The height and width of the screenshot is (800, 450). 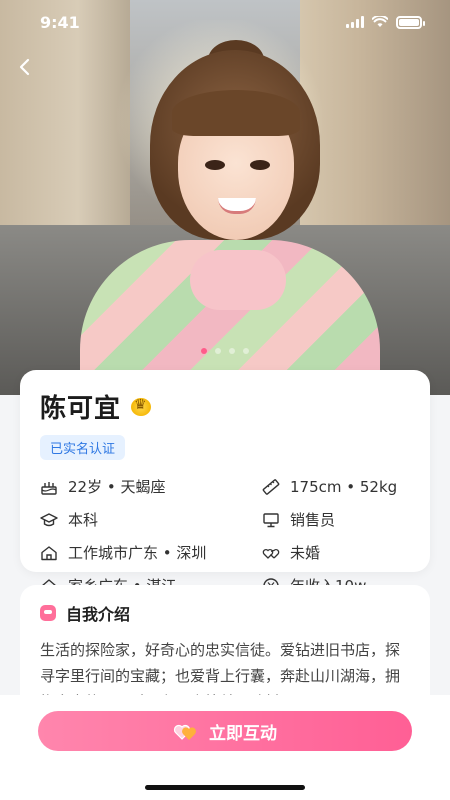 What do you see at coordinates (243, 733) in the screenshot?
I see `interact-button-label: 立即互动` at bounding box center [243, 733].